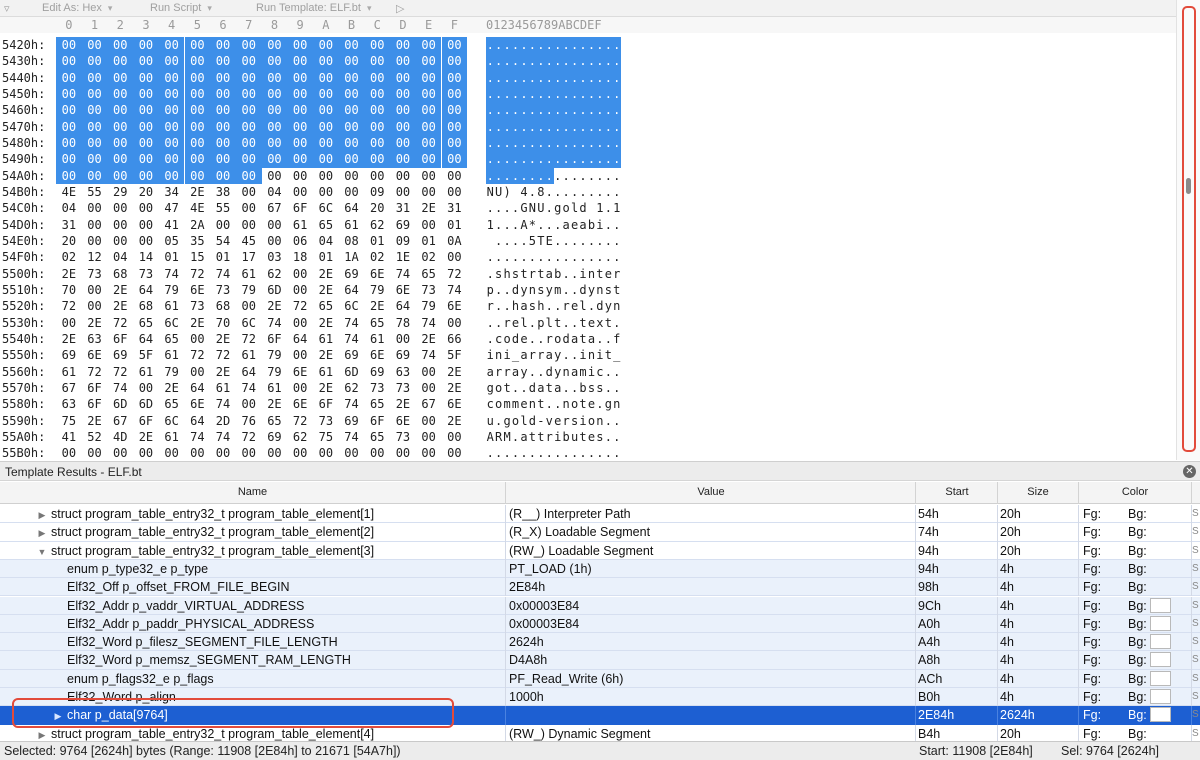 This screenshot has width=1200, height=760. Describe the element at coordinates (275, 257) in the screenshot. I see `hex-byte: 03` at that location.